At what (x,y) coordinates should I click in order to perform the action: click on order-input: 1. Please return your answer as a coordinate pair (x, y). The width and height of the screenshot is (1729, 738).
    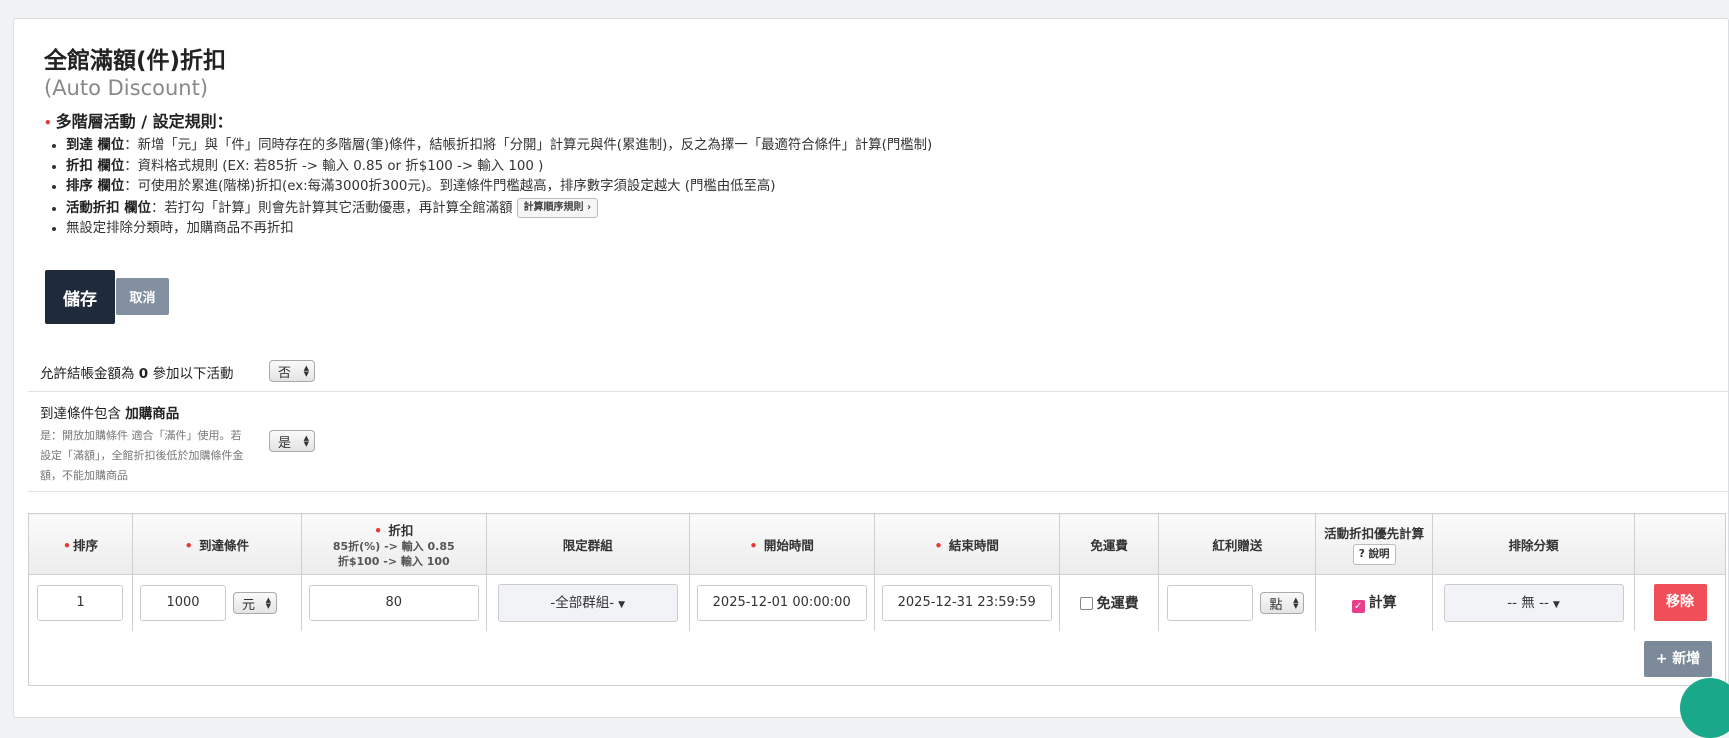
    Looking at the image, I should click on (80, 602).